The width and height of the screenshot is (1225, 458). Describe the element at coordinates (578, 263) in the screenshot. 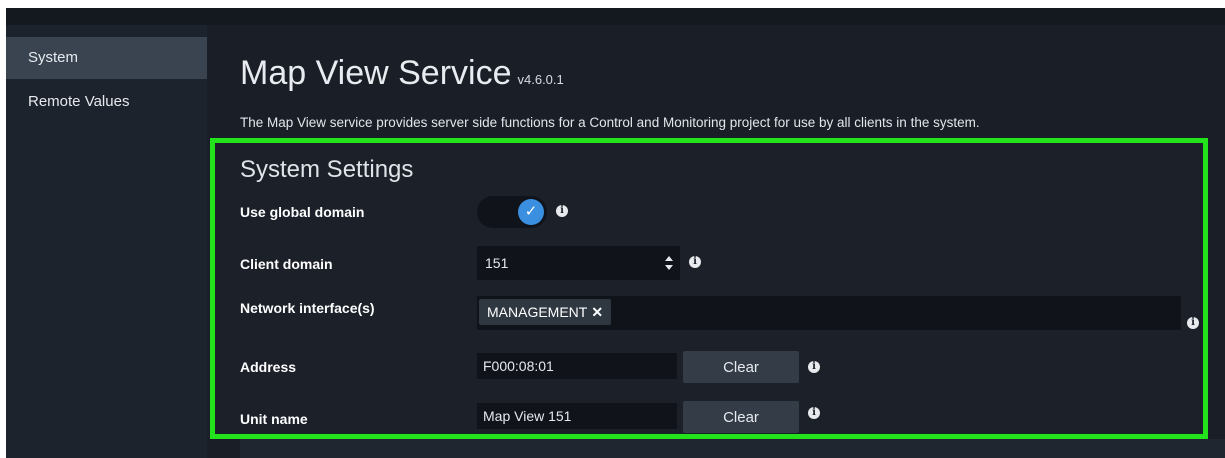

I see `client-domain-input: 151` at that location.